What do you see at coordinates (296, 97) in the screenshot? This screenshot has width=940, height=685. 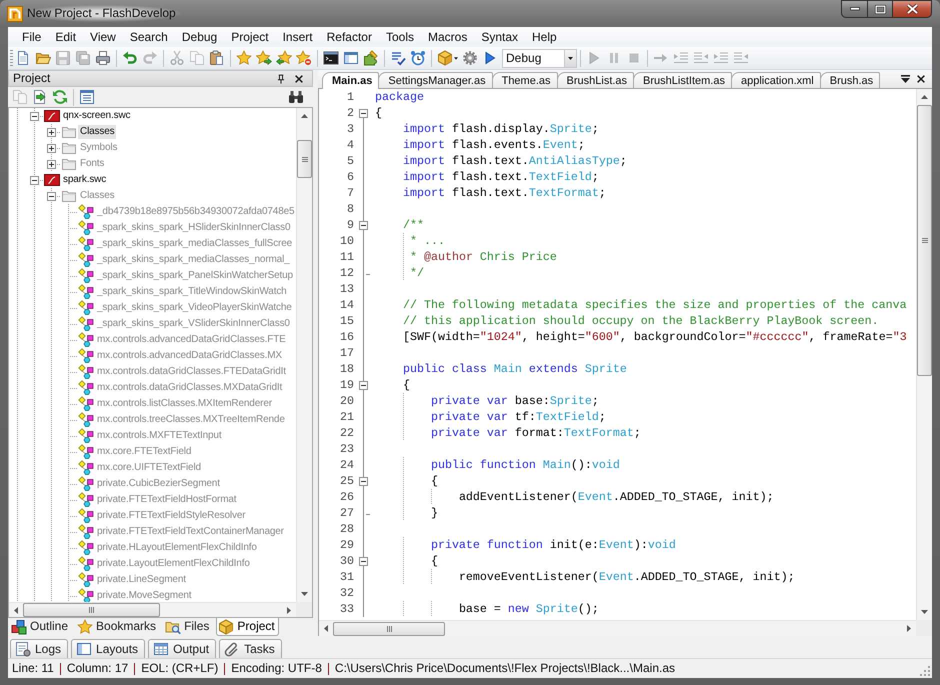 I see `binoculars-icon` at bounding box center [296, 97].